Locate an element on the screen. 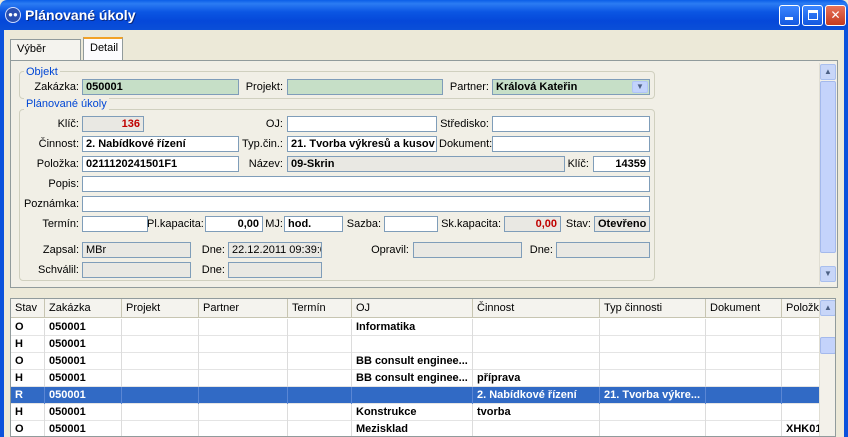 The image size is (848, 437). tab-vyber: Výběr (1/24) is located at coordinates (45, 56).